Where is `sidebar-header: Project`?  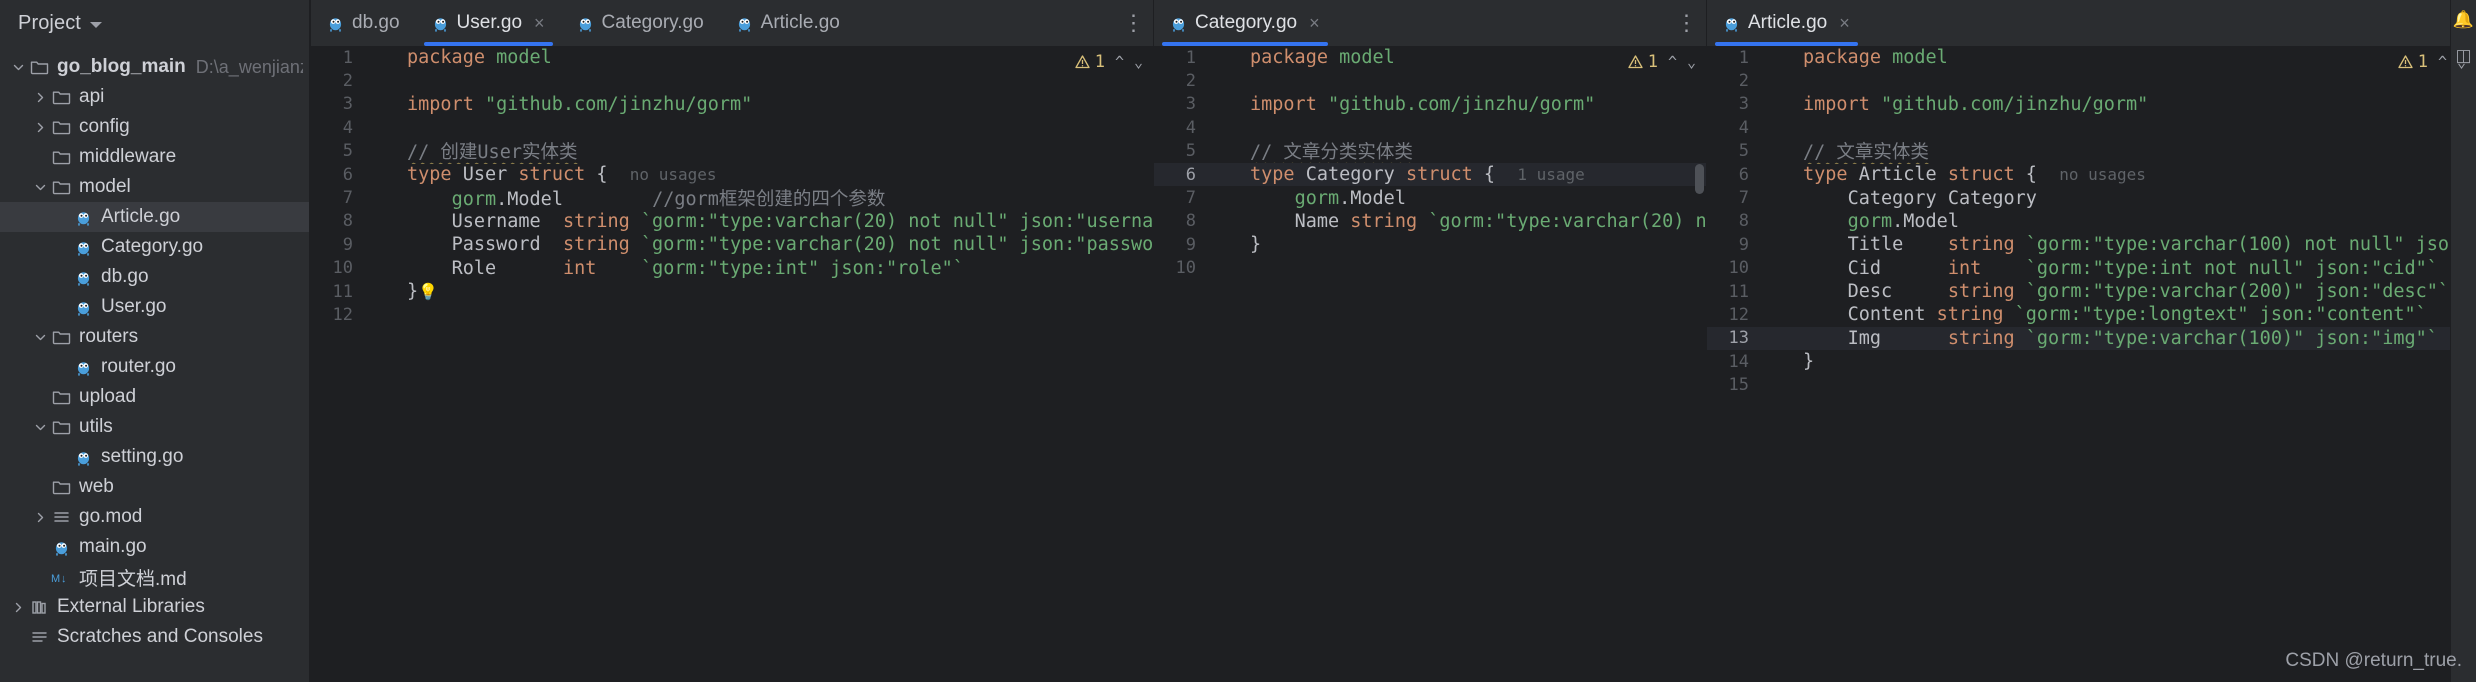 sidebar-header: Project is located at coordinates (154, 23).